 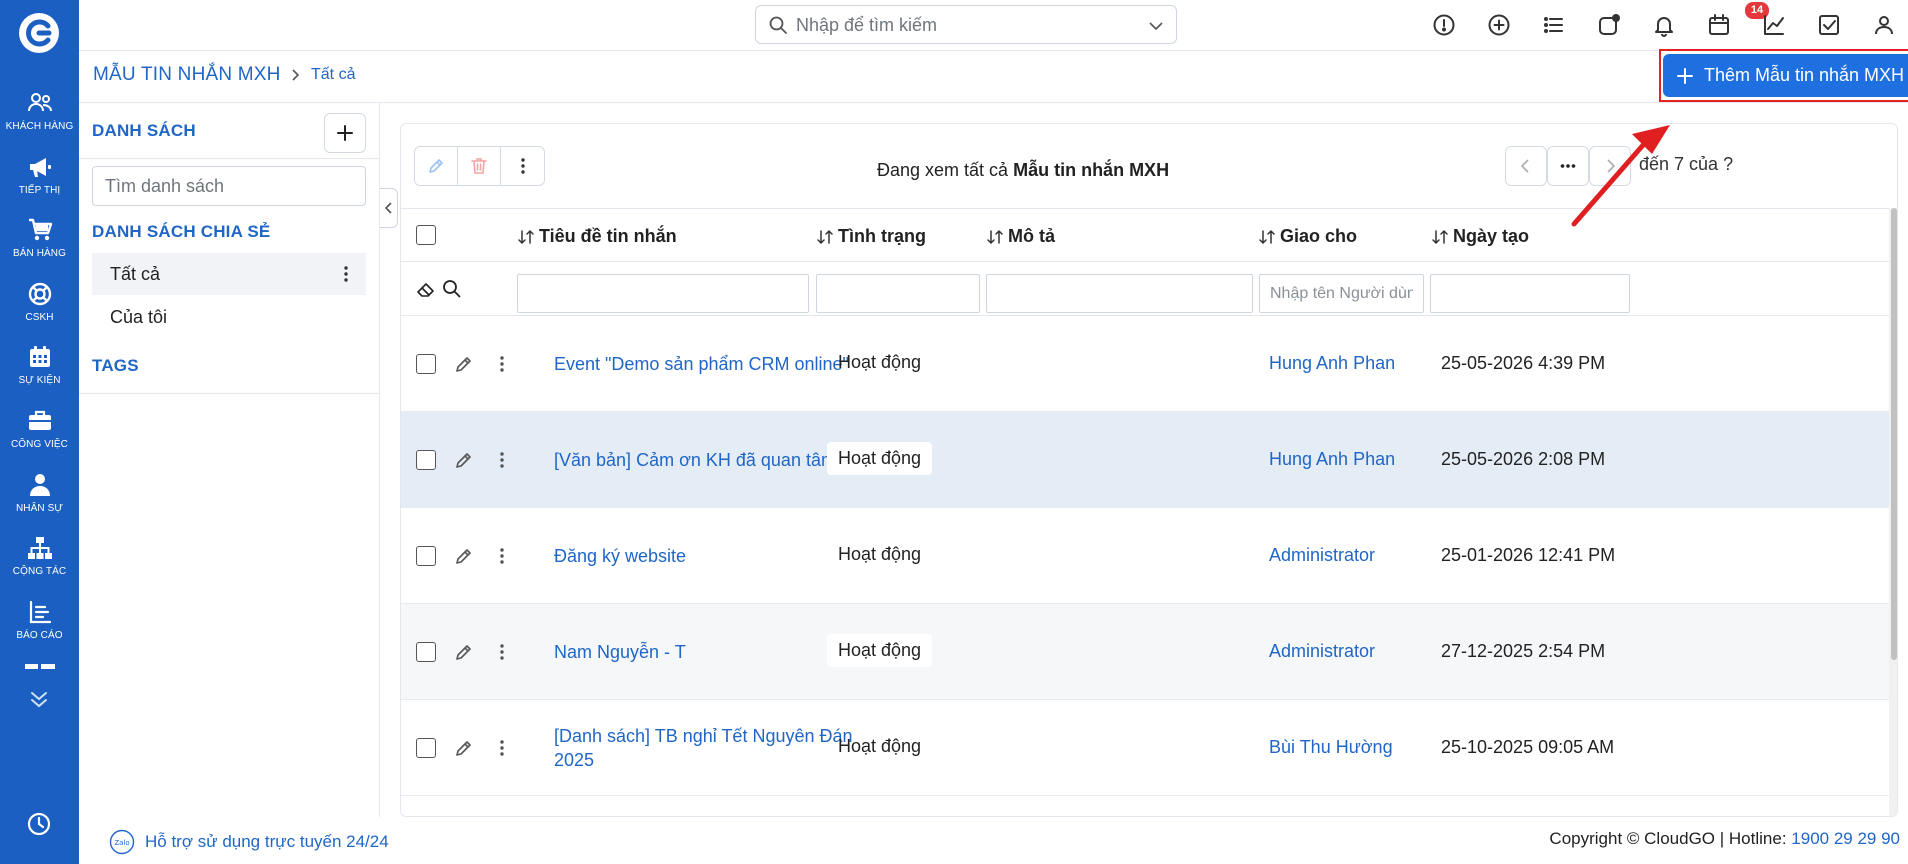 What do you see at coordinates (39, 373) in the screenshot?
I see `nav-item-4: Sự kiện` at bounding box center [39, 373].